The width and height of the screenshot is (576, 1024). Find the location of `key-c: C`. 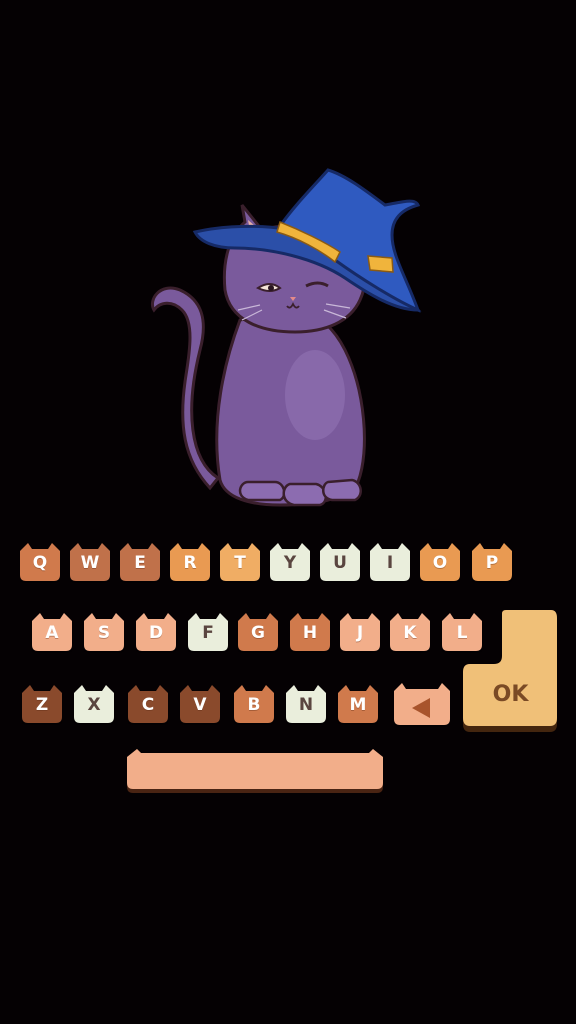

key-c: C is located at coordinates (148, 704).